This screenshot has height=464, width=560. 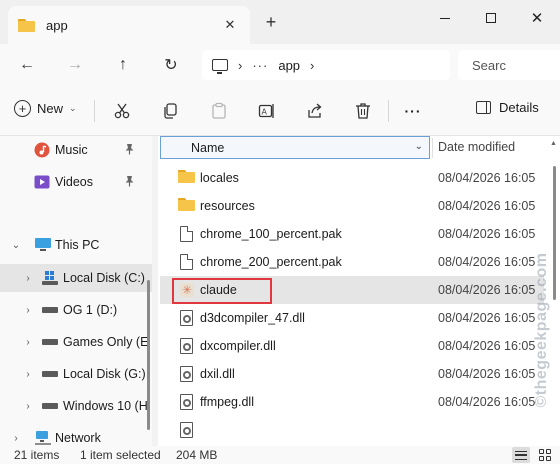 What do you see at coordinates (326, 65) in the screenshot?
I see `address-bar: › ··· app ›` at bounding box center [326, 65].